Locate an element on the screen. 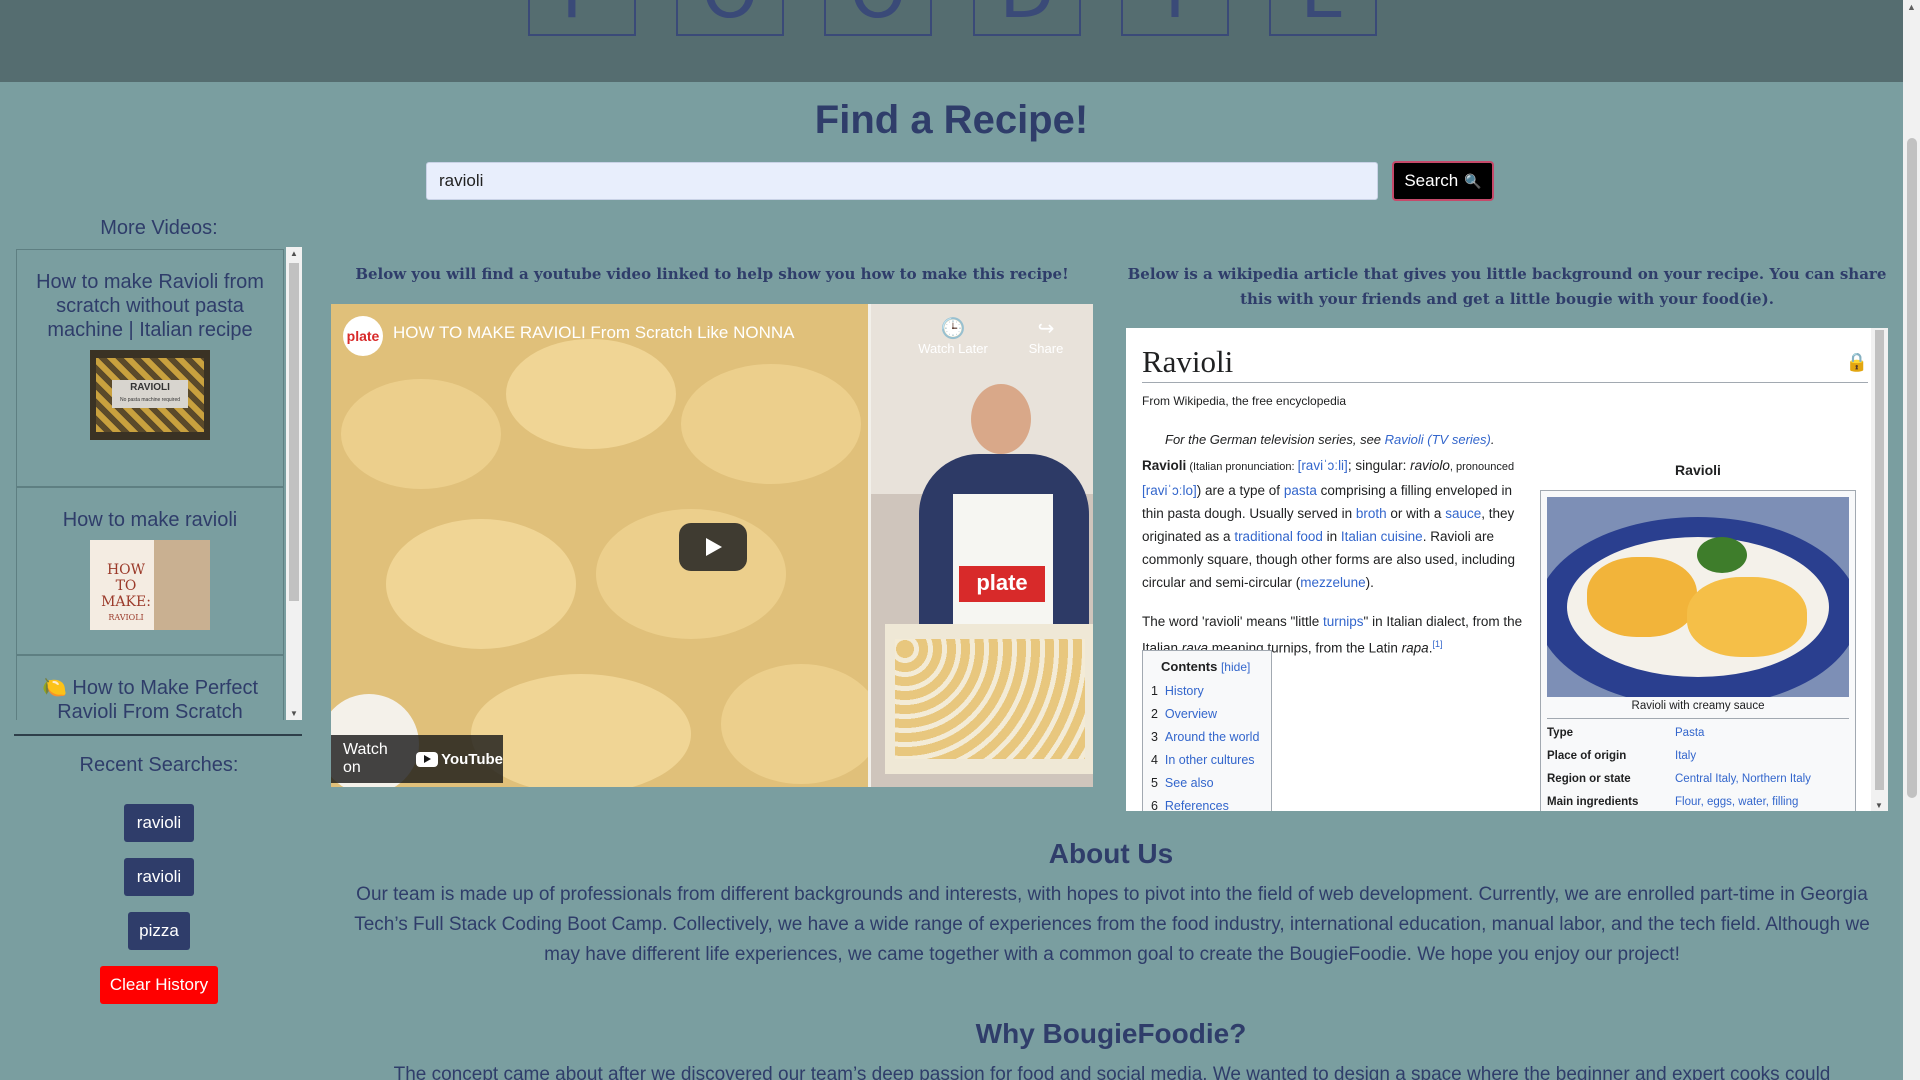 The height and width of the screenshot is (1080, 1920). mezzelune-link: mezzelune is located at coordinates (1332, 582).